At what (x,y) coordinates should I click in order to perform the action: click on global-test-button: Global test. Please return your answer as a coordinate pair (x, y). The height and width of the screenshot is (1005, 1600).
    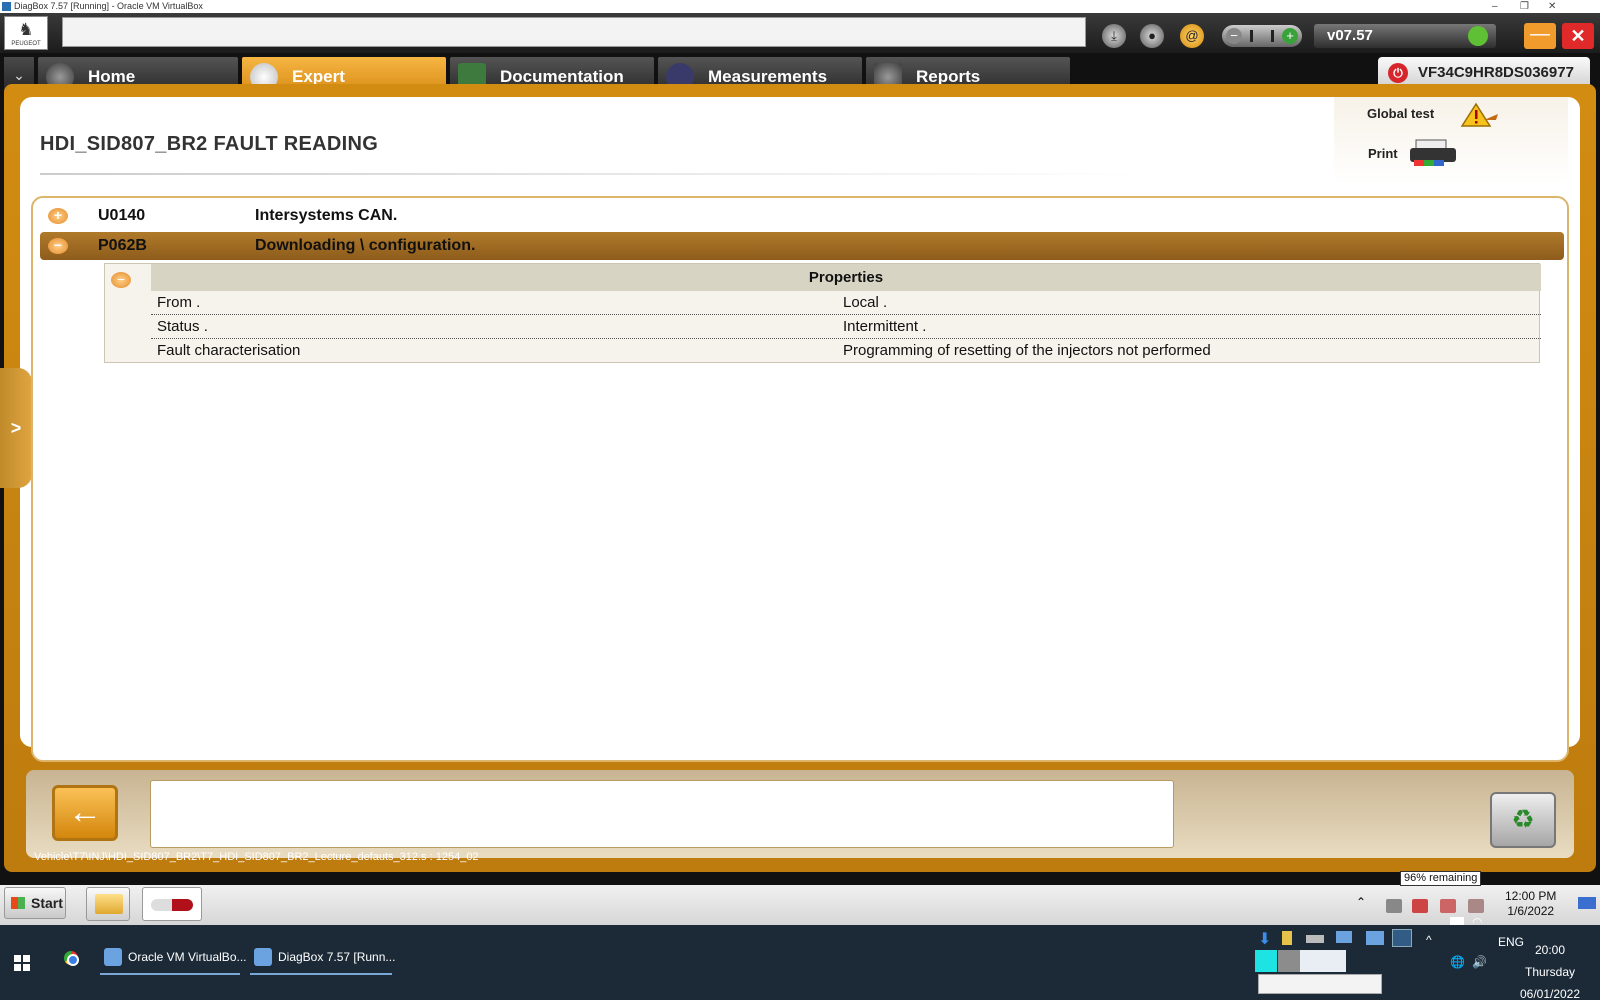
    Looking at the image, I should click on (1400, 113).